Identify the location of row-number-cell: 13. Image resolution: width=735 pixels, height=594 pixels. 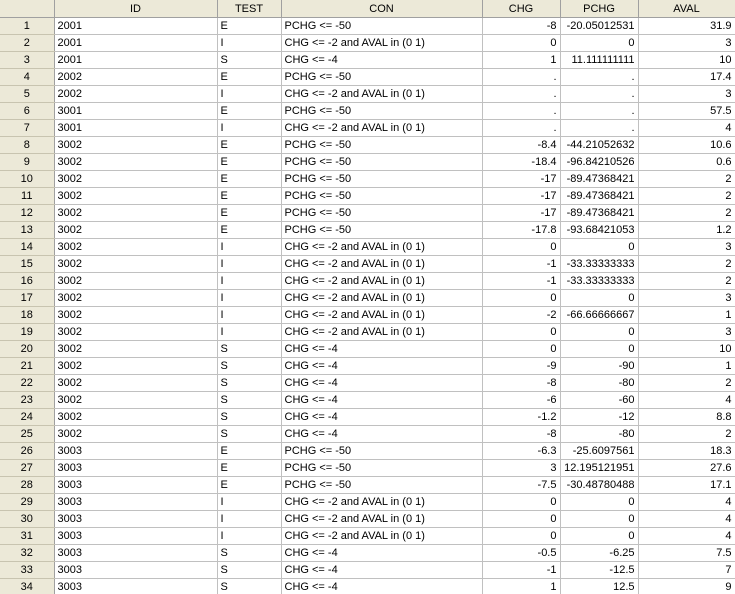
(27, 230).